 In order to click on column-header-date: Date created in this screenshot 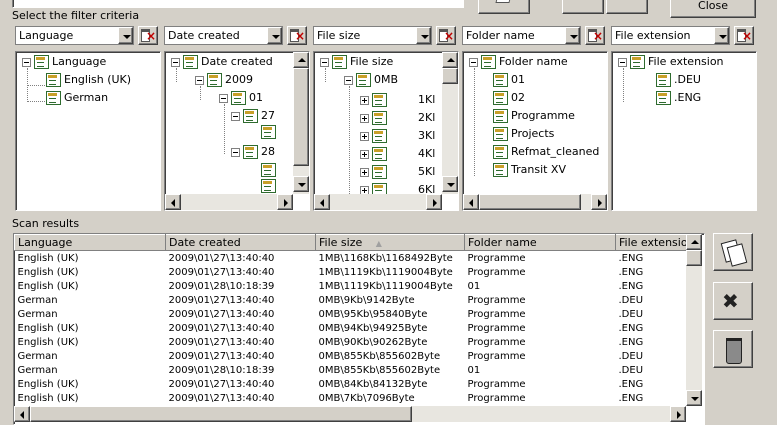, I will do `click(240, 242)`.